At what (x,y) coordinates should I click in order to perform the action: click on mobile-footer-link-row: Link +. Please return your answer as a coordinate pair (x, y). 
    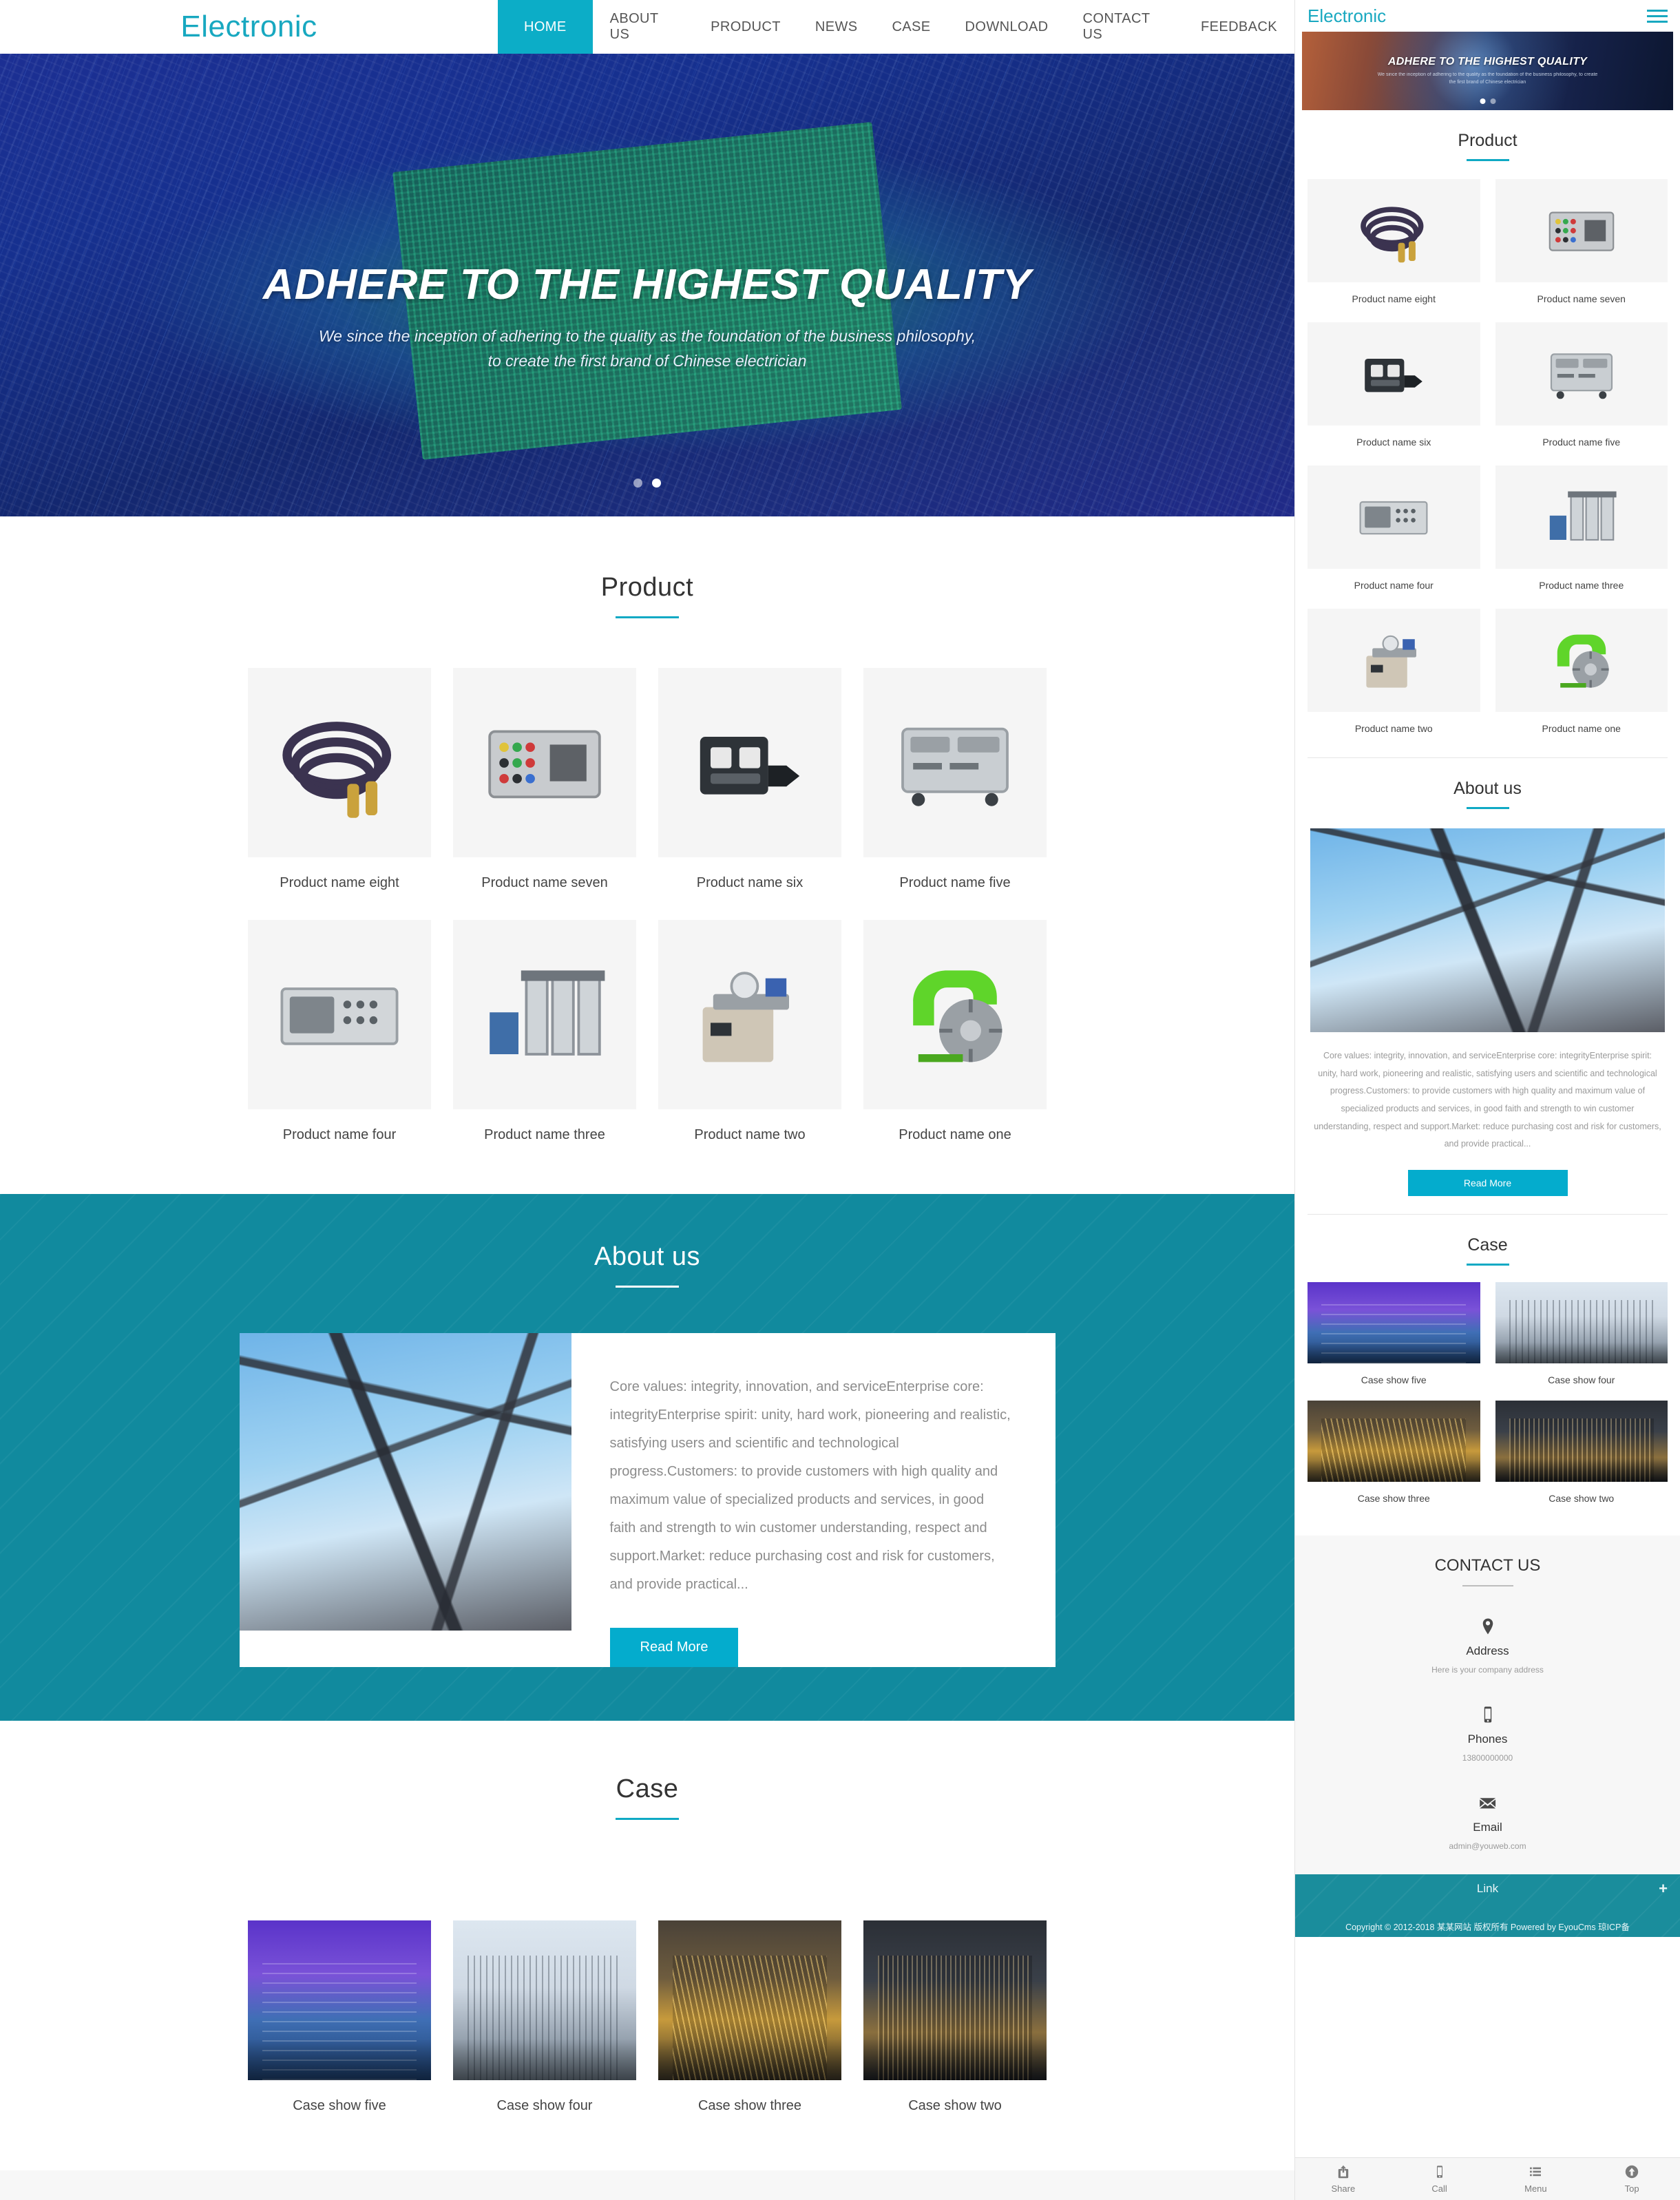
    Looking at the image, I should click on (1487, 1889).